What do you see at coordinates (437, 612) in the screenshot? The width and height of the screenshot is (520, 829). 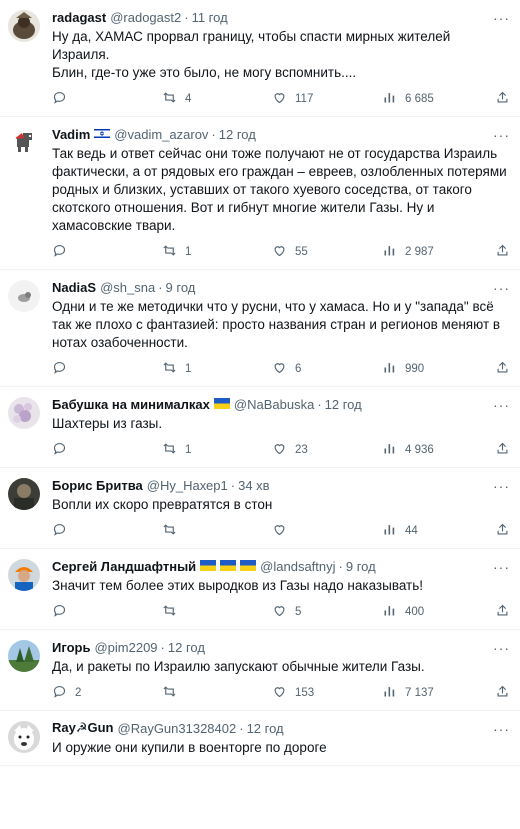 I see `views-button: 400` at bounding box center [437, 612].